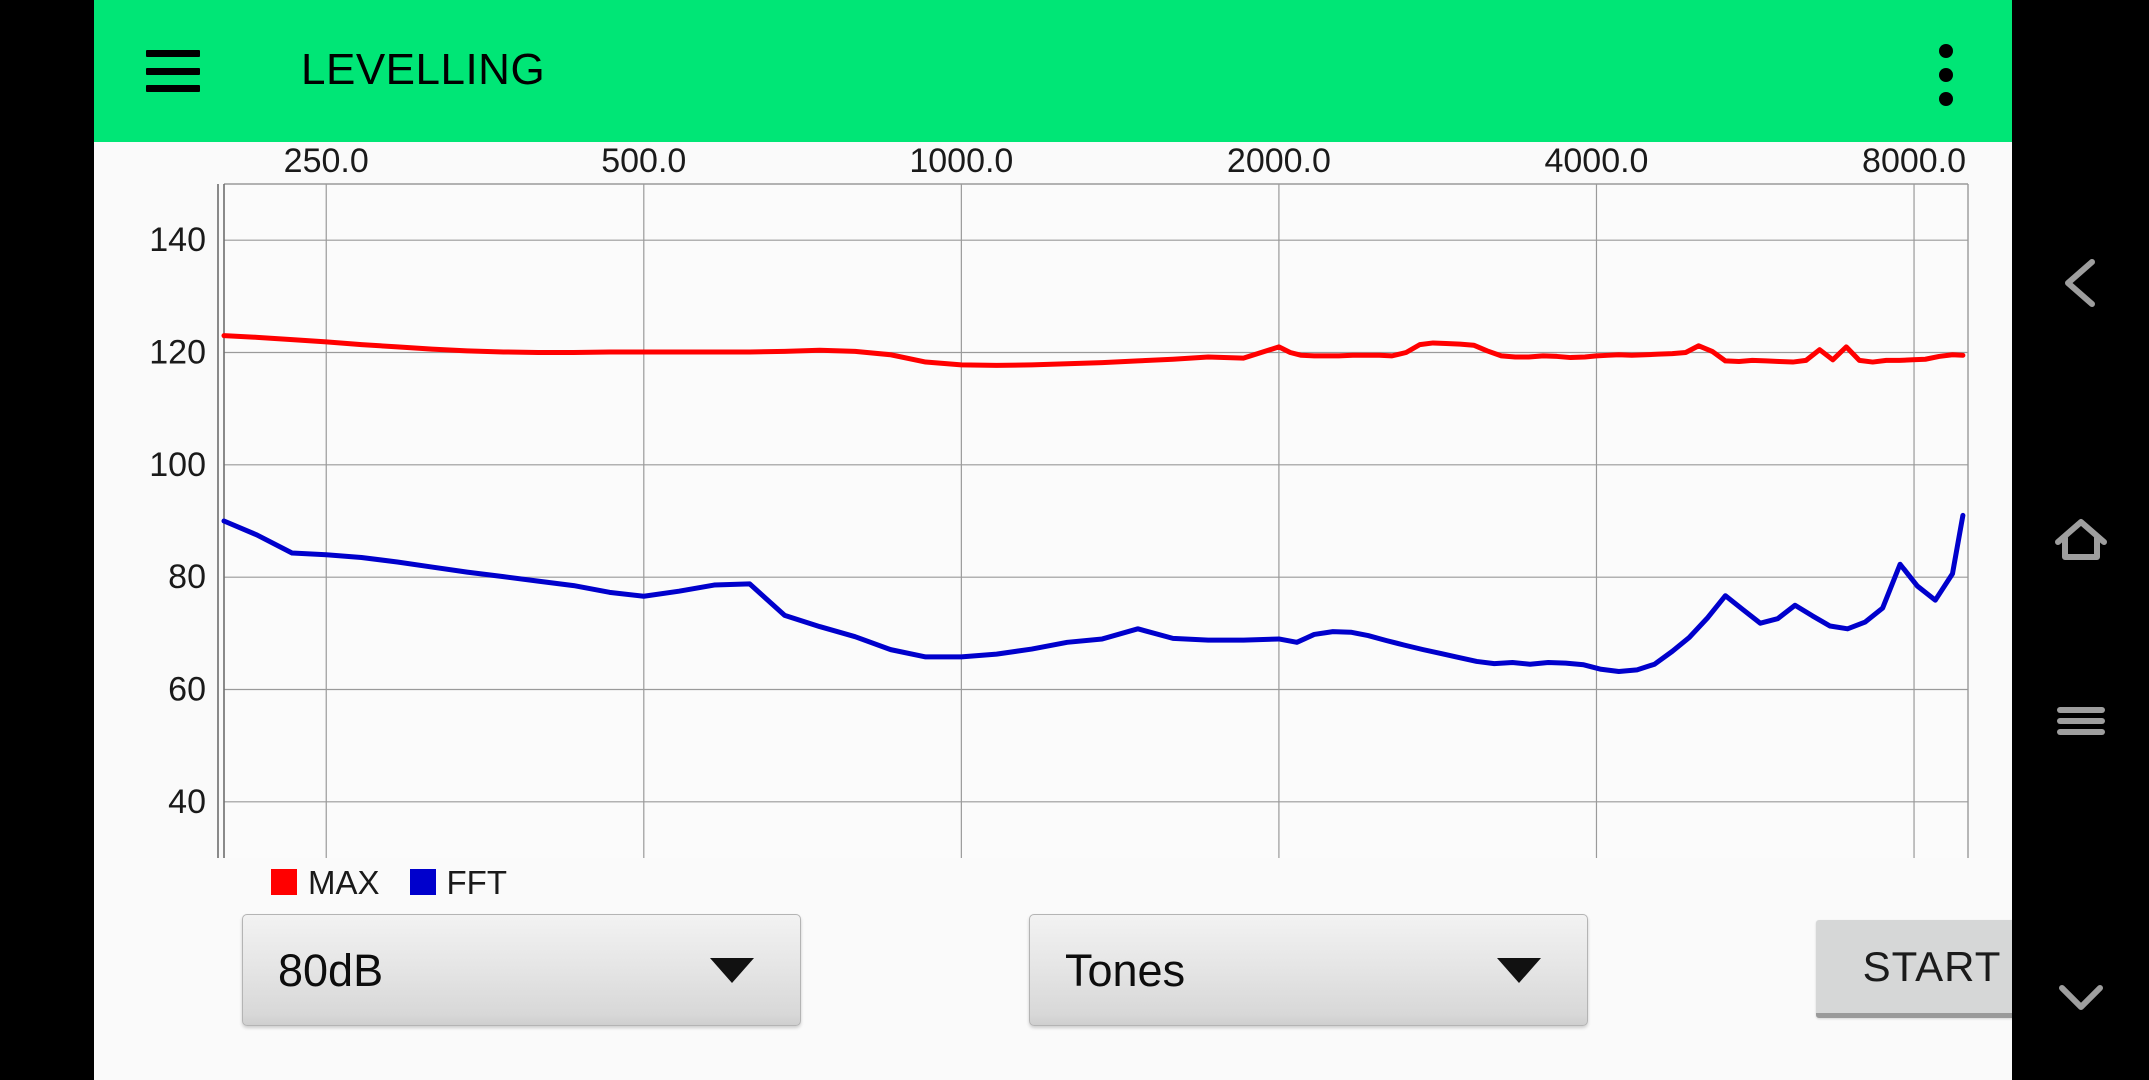  I want to click on x-axis-tick-label: 2000.0, so click(1279, 161).